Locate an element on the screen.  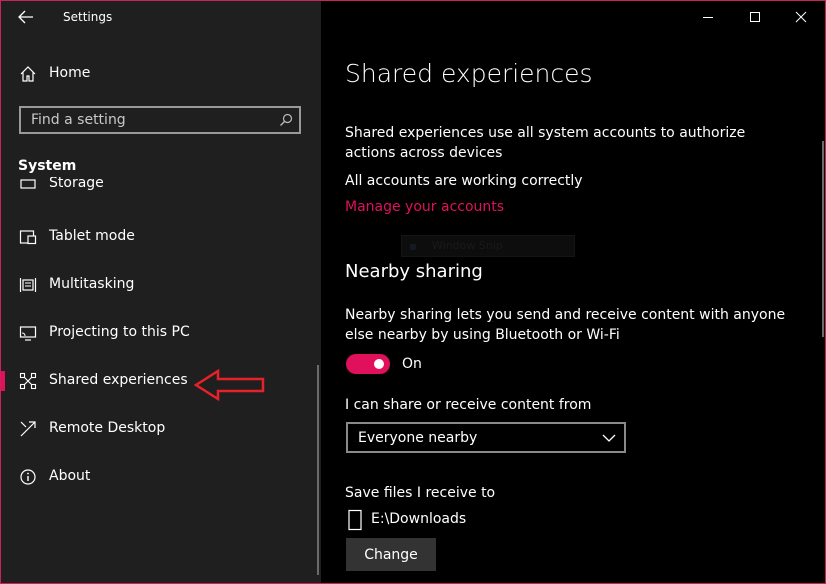
app-title: Settings is located at coordinates (88, 17).